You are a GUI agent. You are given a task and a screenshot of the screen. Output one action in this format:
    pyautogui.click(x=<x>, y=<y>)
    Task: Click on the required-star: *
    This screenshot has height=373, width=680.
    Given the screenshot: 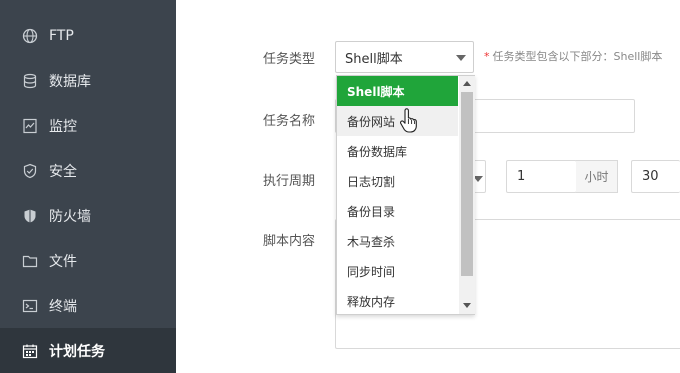 What is the action you would take?
    pyautogui.click(x=487, y=56)
    